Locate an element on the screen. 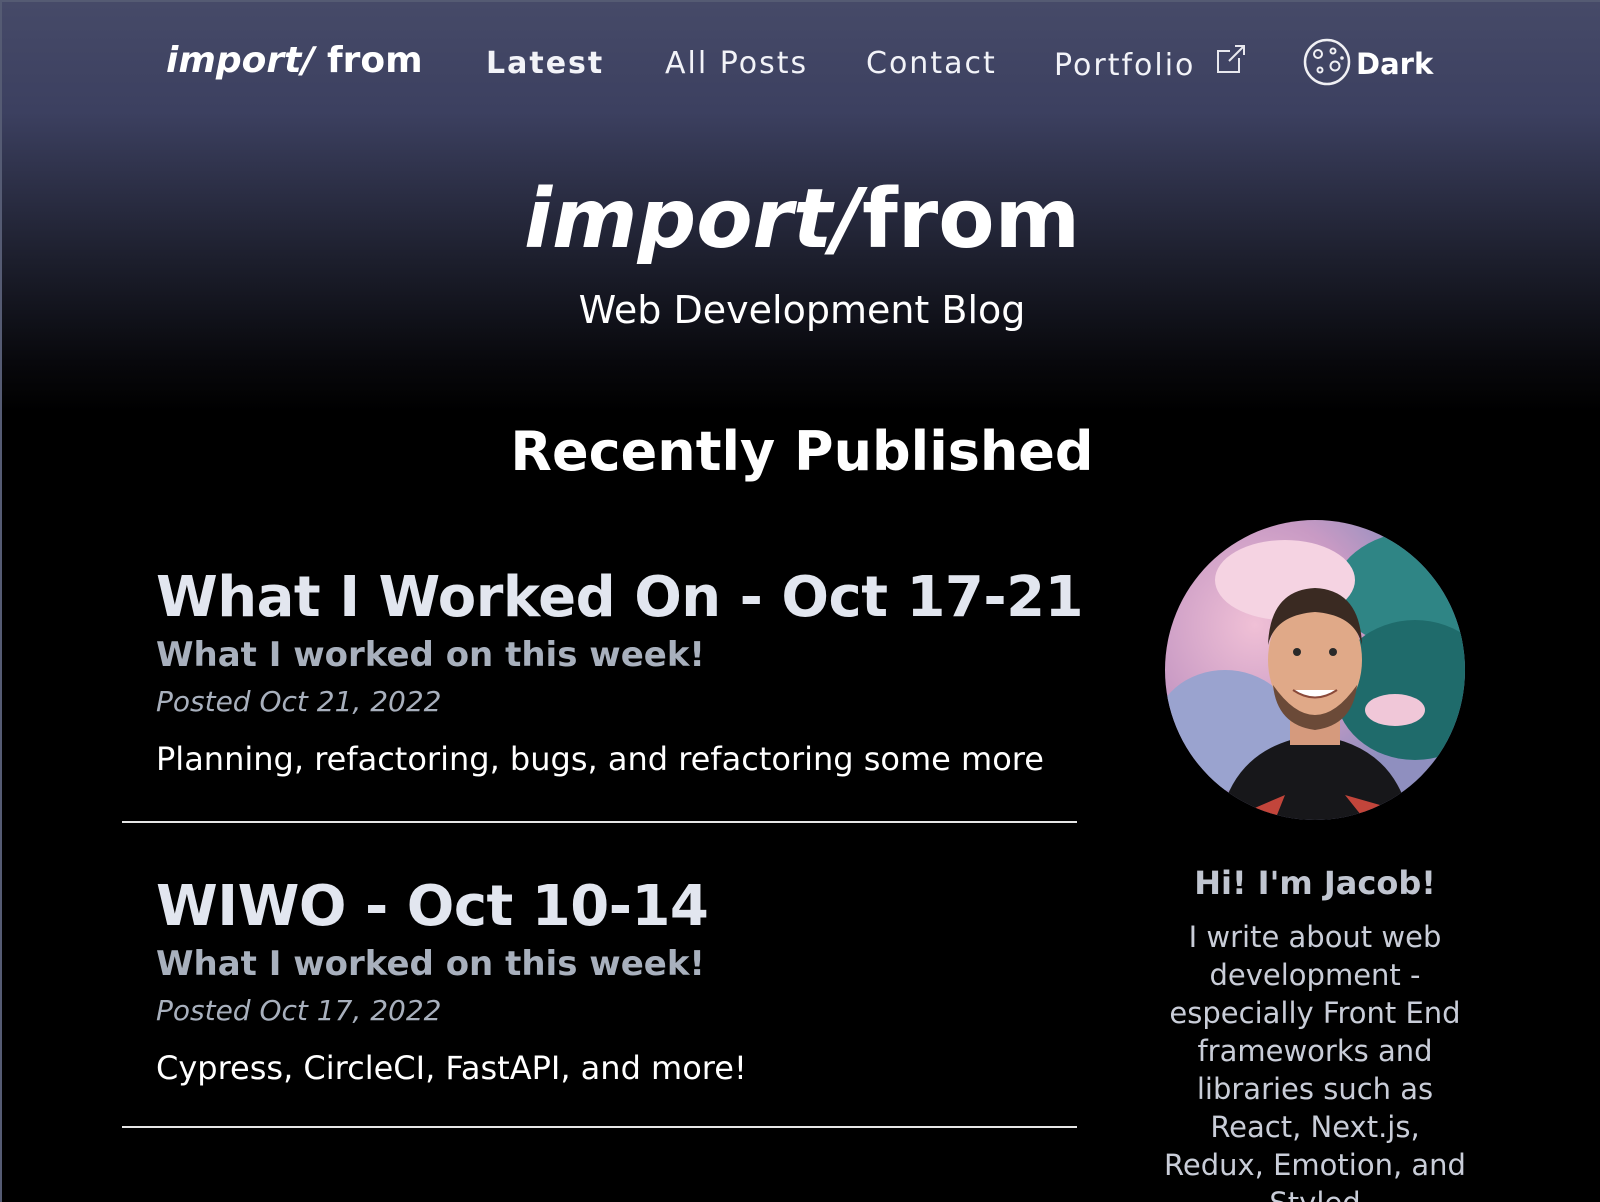 Image resolution: width=1600 pixels, height=1202 pixels. hero-title-italic: import/ is located at coordinates (693, 219).